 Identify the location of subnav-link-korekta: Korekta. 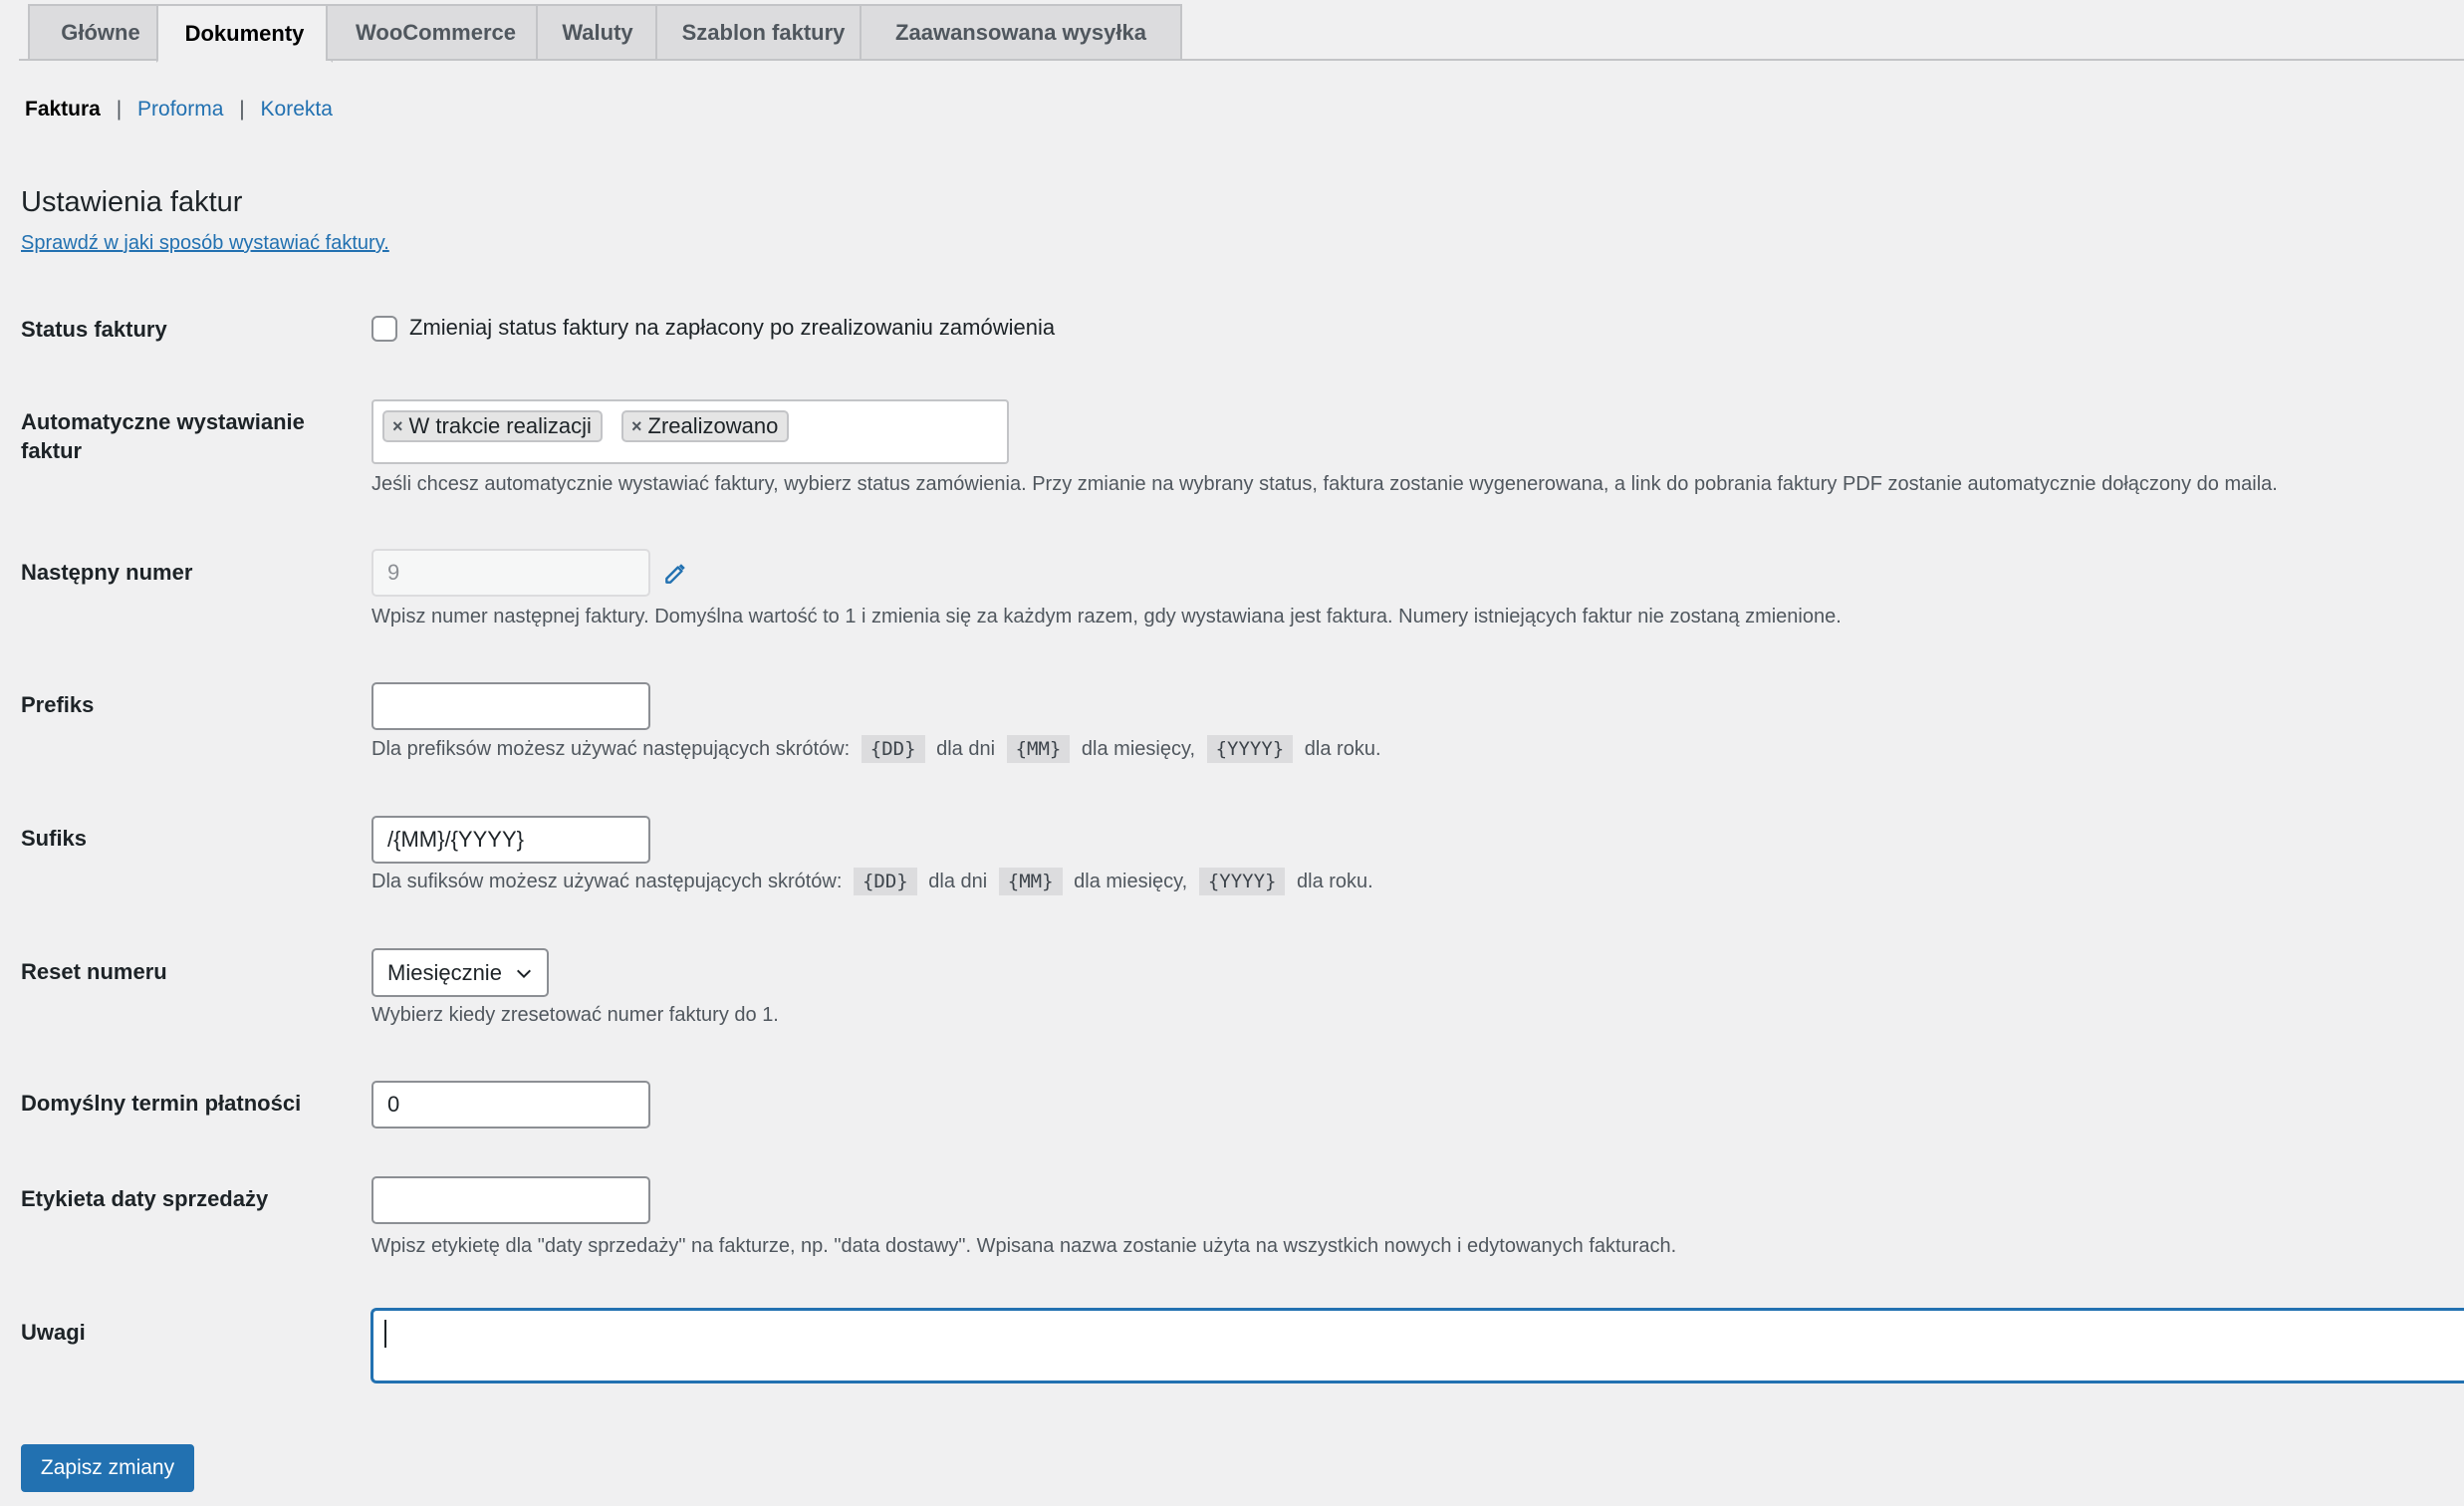
(297, 109).